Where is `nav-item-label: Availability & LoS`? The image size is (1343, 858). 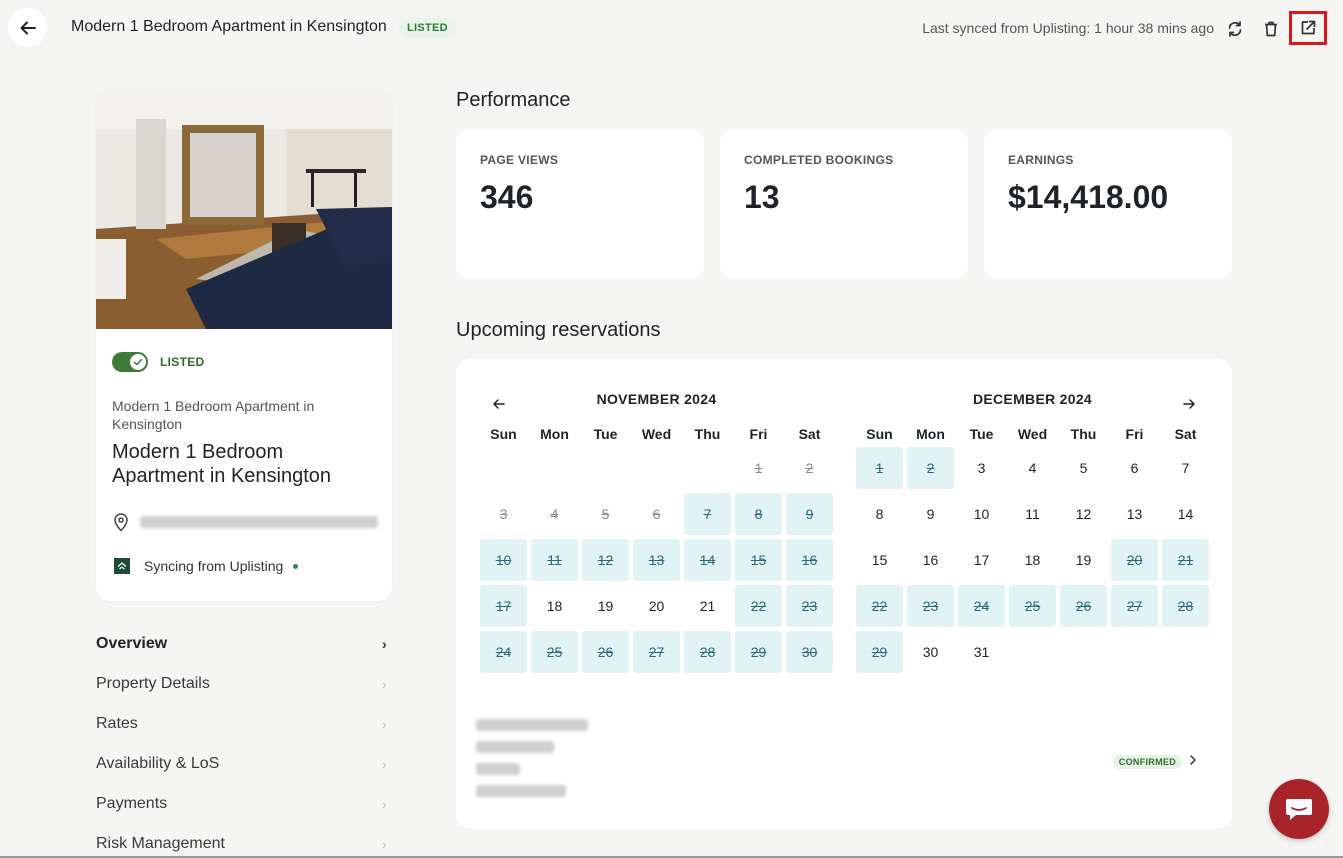
nav-item-label: Availability & LoS is located at coordinates (158, 763).